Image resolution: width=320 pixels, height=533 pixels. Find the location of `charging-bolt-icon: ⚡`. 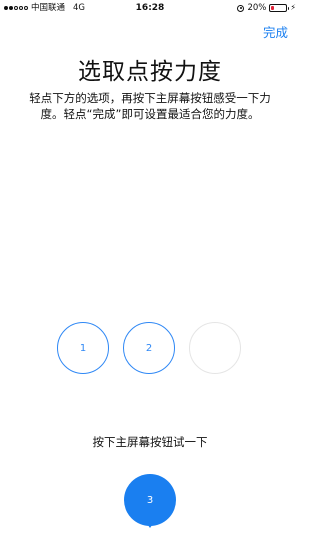

charging-bolt-icon: ⚡ is located at coordinates (293, 7).